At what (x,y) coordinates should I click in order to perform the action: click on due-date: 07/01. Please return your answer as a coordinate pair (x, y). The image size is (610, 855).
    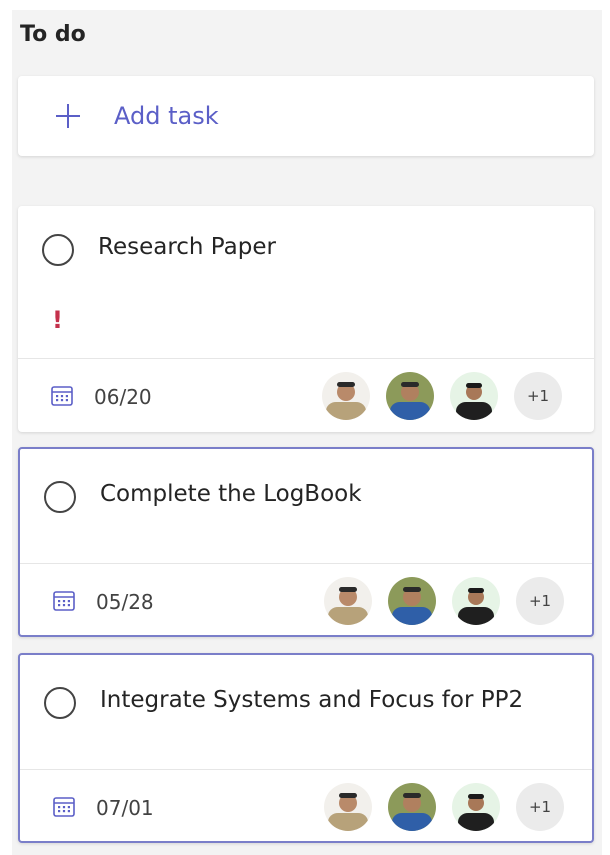
    Looking at the image, I should click on (125, 808).